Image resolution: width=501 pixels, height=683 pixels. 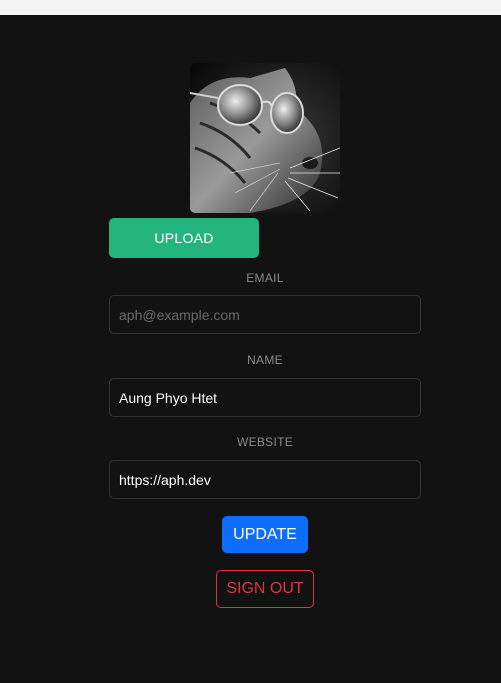 I want to click on sign-out-button: SIGN OUT, so click(x=265, y=589).